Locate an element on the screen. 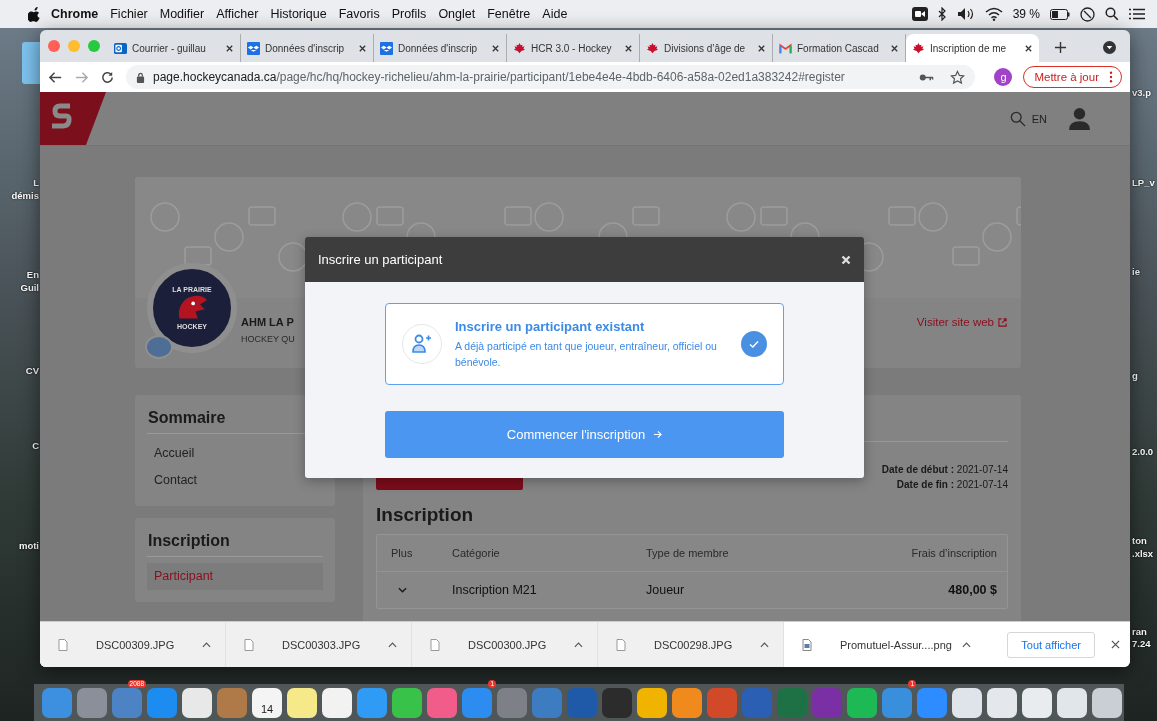 The width and height of the screenshot is (1157, 721). menu-item: Fenêtre is located at coordinates (509, 14).